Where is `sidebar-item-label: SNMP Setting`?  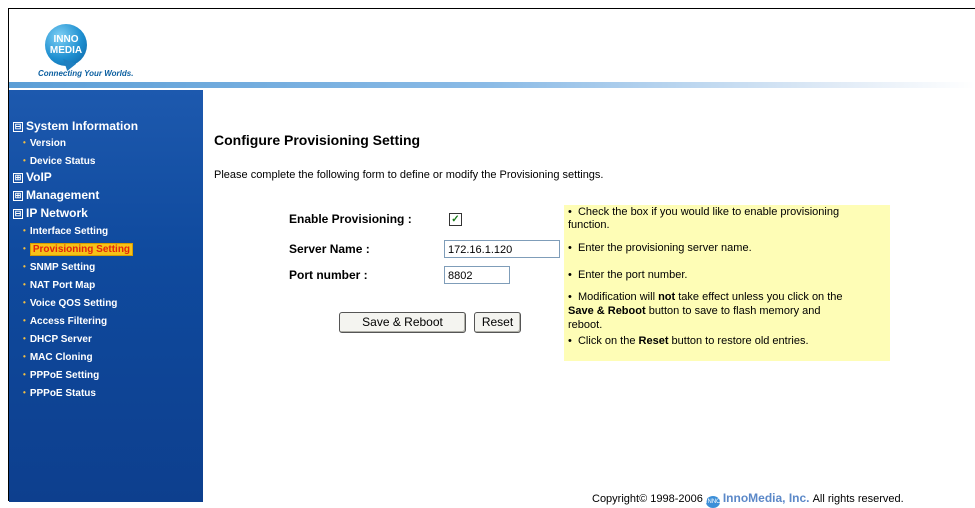
sidebar-item-label: SNMP Setting is located at coordinates (62, 267).